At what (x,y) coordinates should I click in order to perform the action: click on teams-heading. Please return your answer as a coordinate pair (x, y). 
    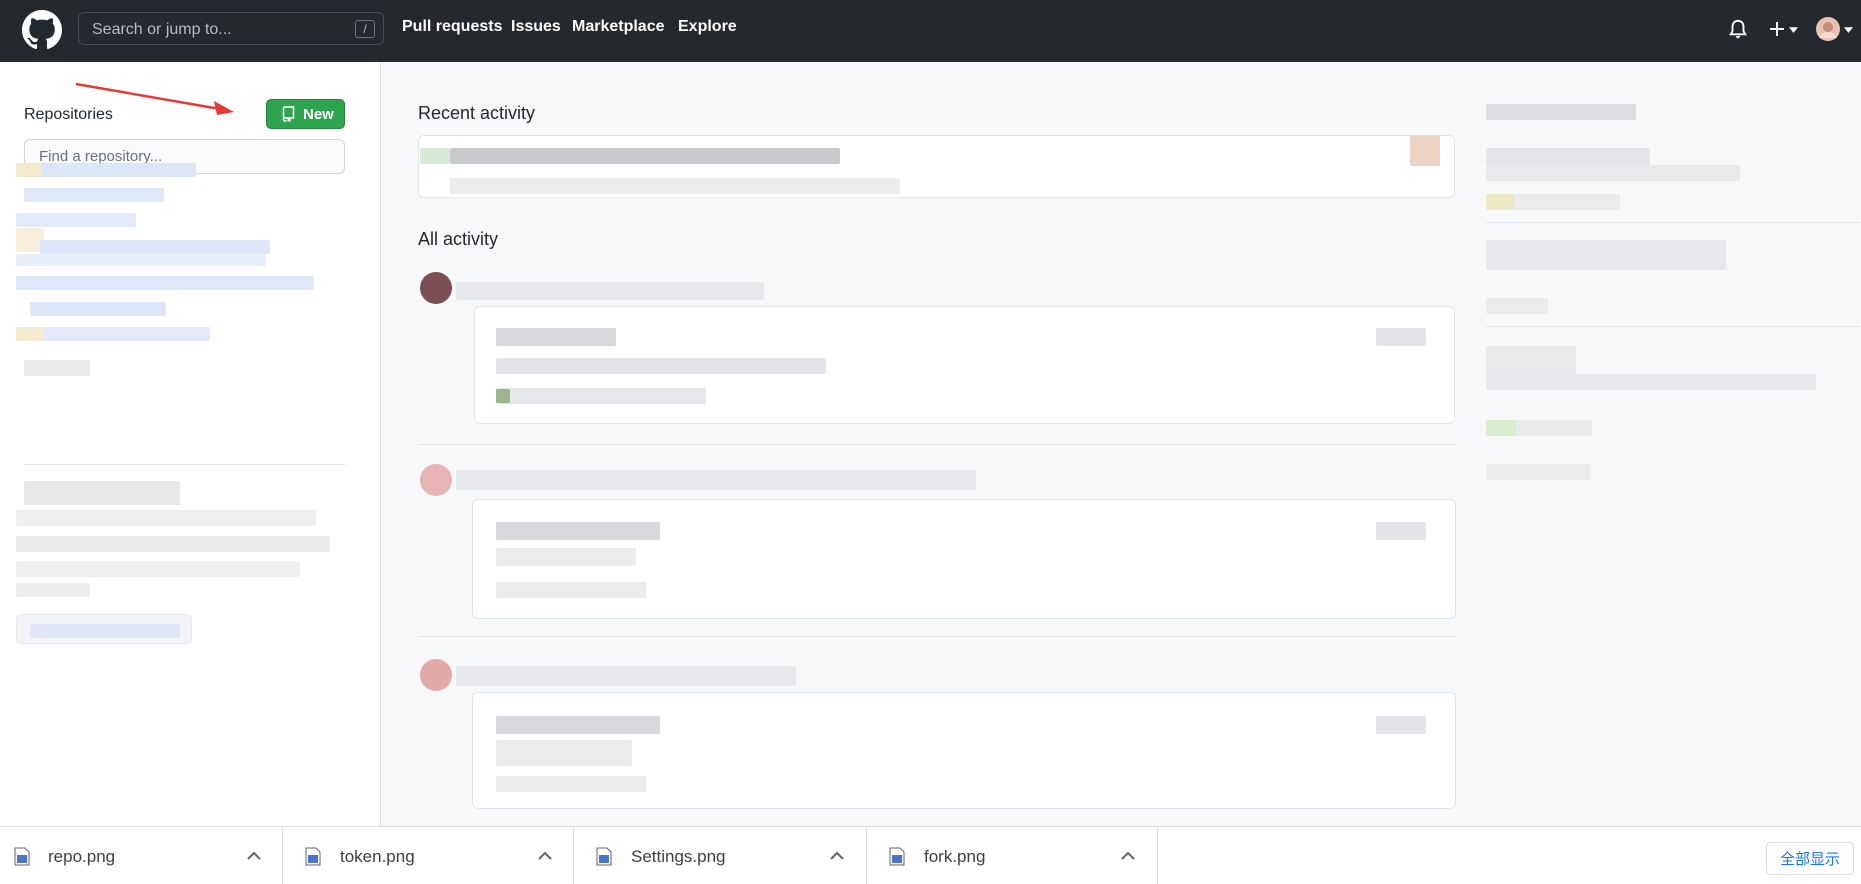
    Looking at the image, I should click on (102, 493).